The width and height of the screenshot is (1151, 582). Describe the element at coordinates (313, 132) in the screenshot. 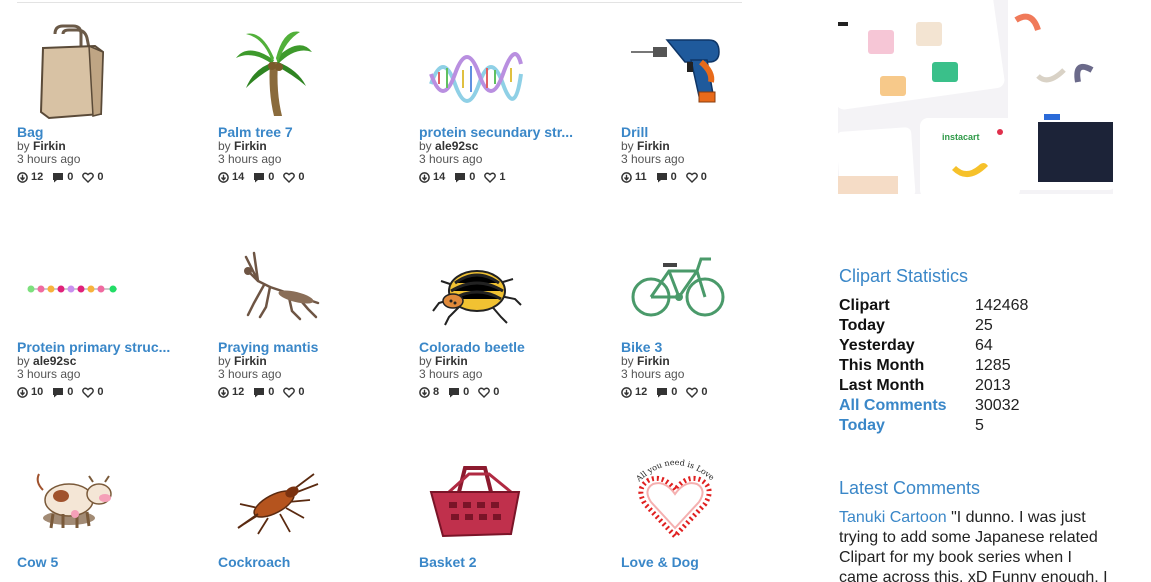

I see `card-title: Palm tree 7` at that location.